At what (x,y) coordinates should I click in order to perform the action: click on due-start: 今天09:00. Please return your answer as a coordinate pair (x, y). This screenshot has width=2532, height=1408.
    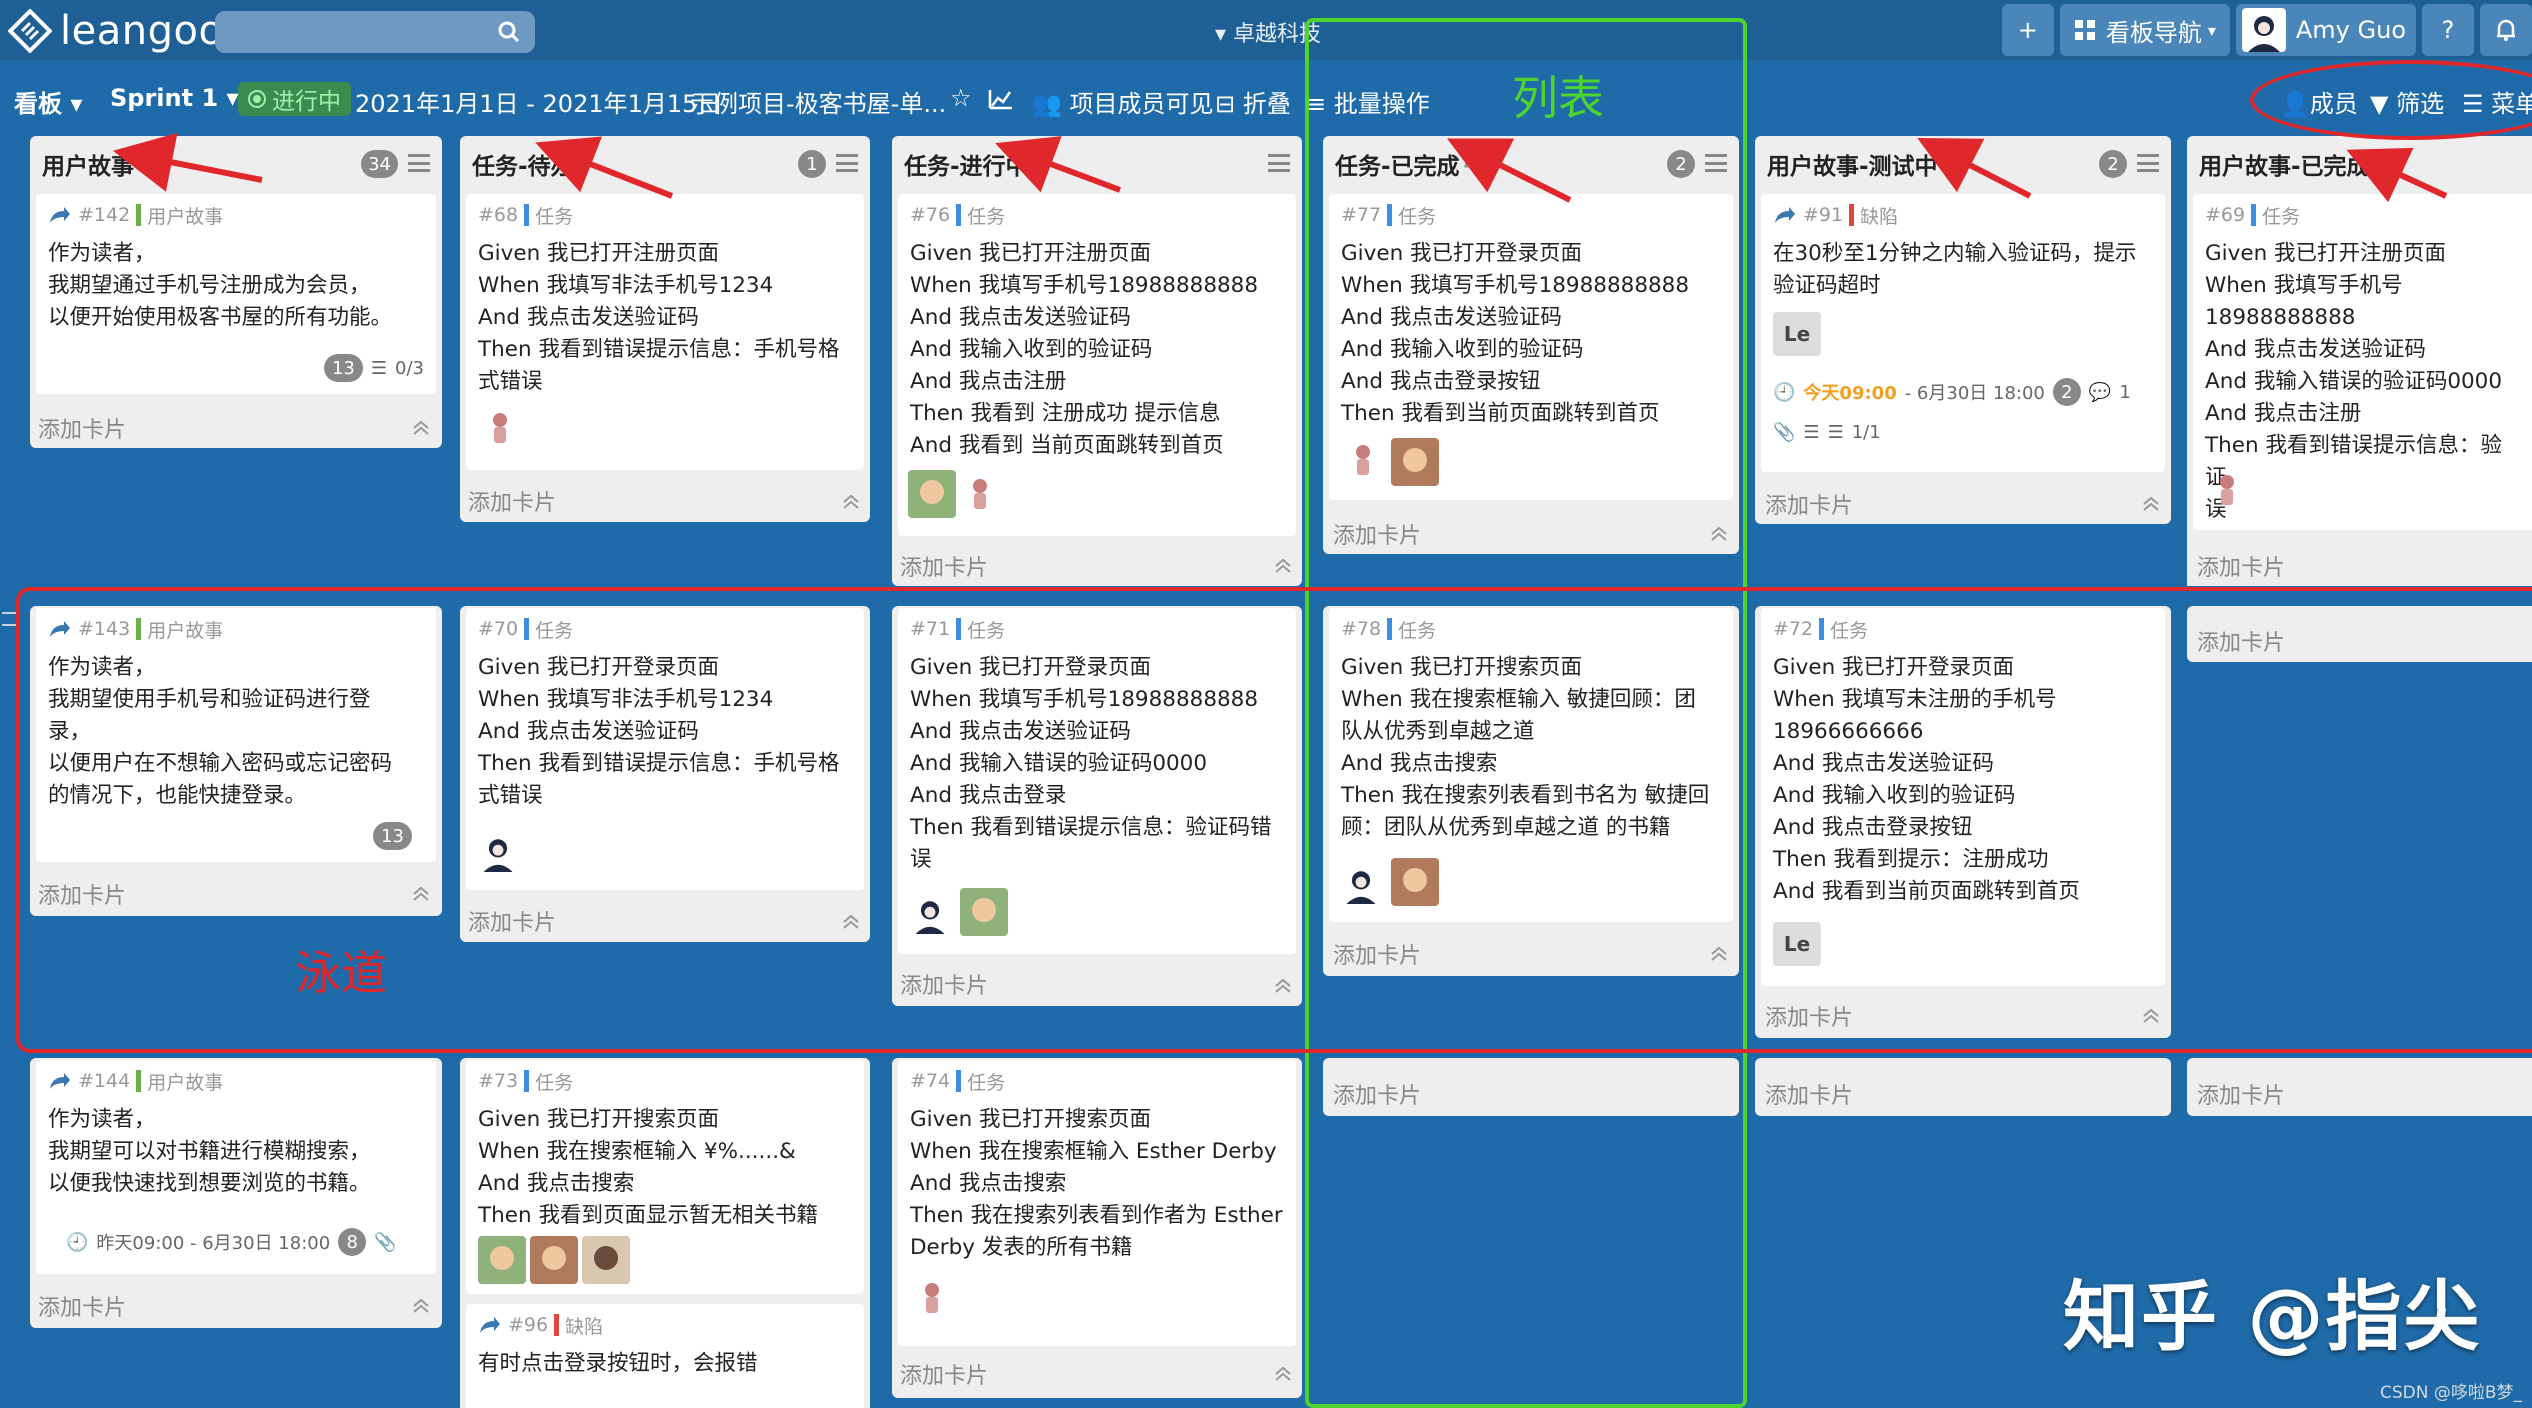
    Looking at the image, I should click on (1850, 393).